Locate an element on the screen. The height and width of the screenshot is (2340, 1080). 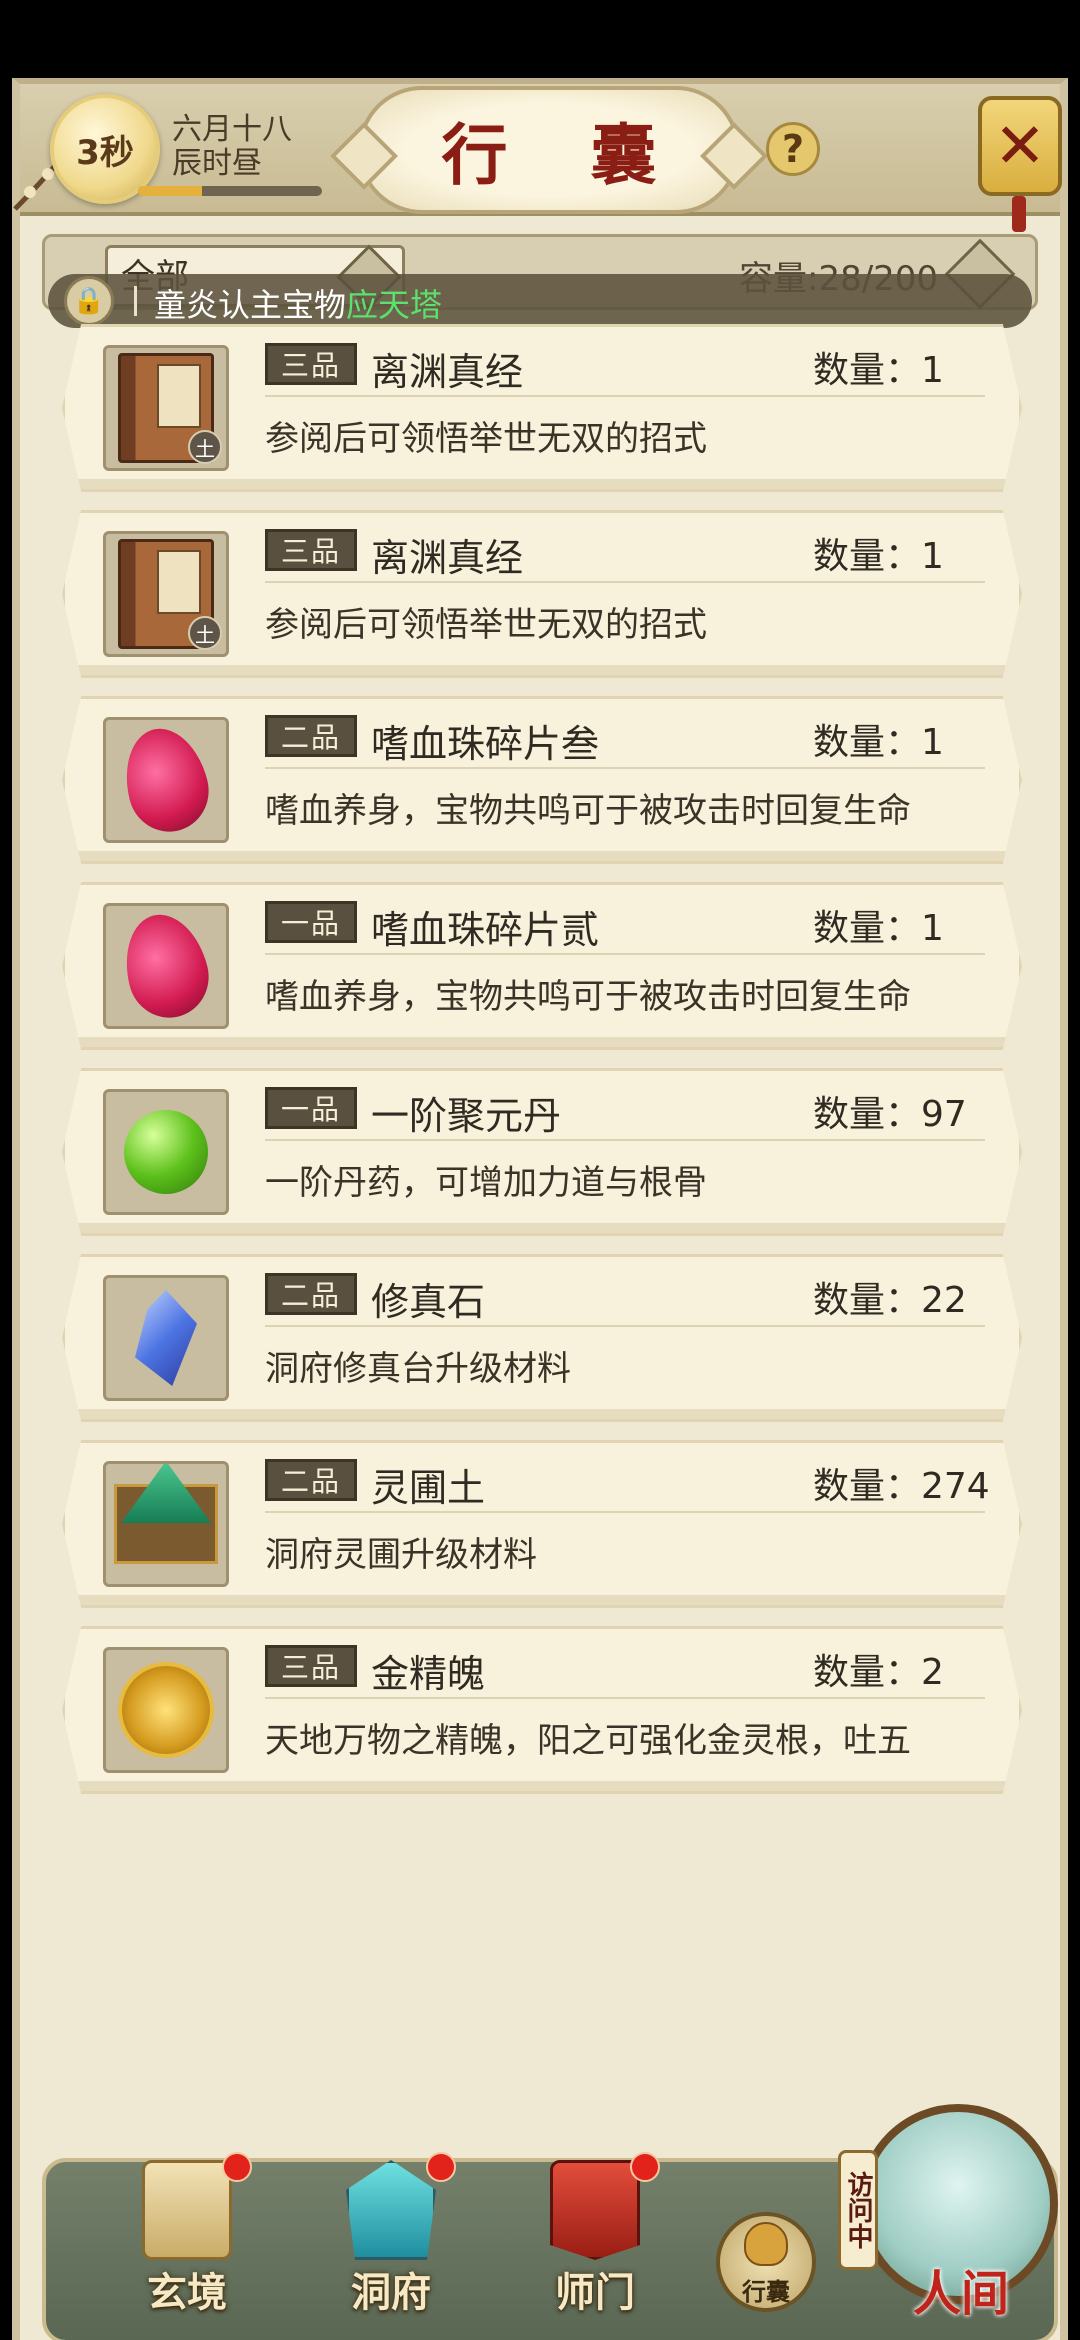
pavilion-icon is located at coordinates (391, 2210).